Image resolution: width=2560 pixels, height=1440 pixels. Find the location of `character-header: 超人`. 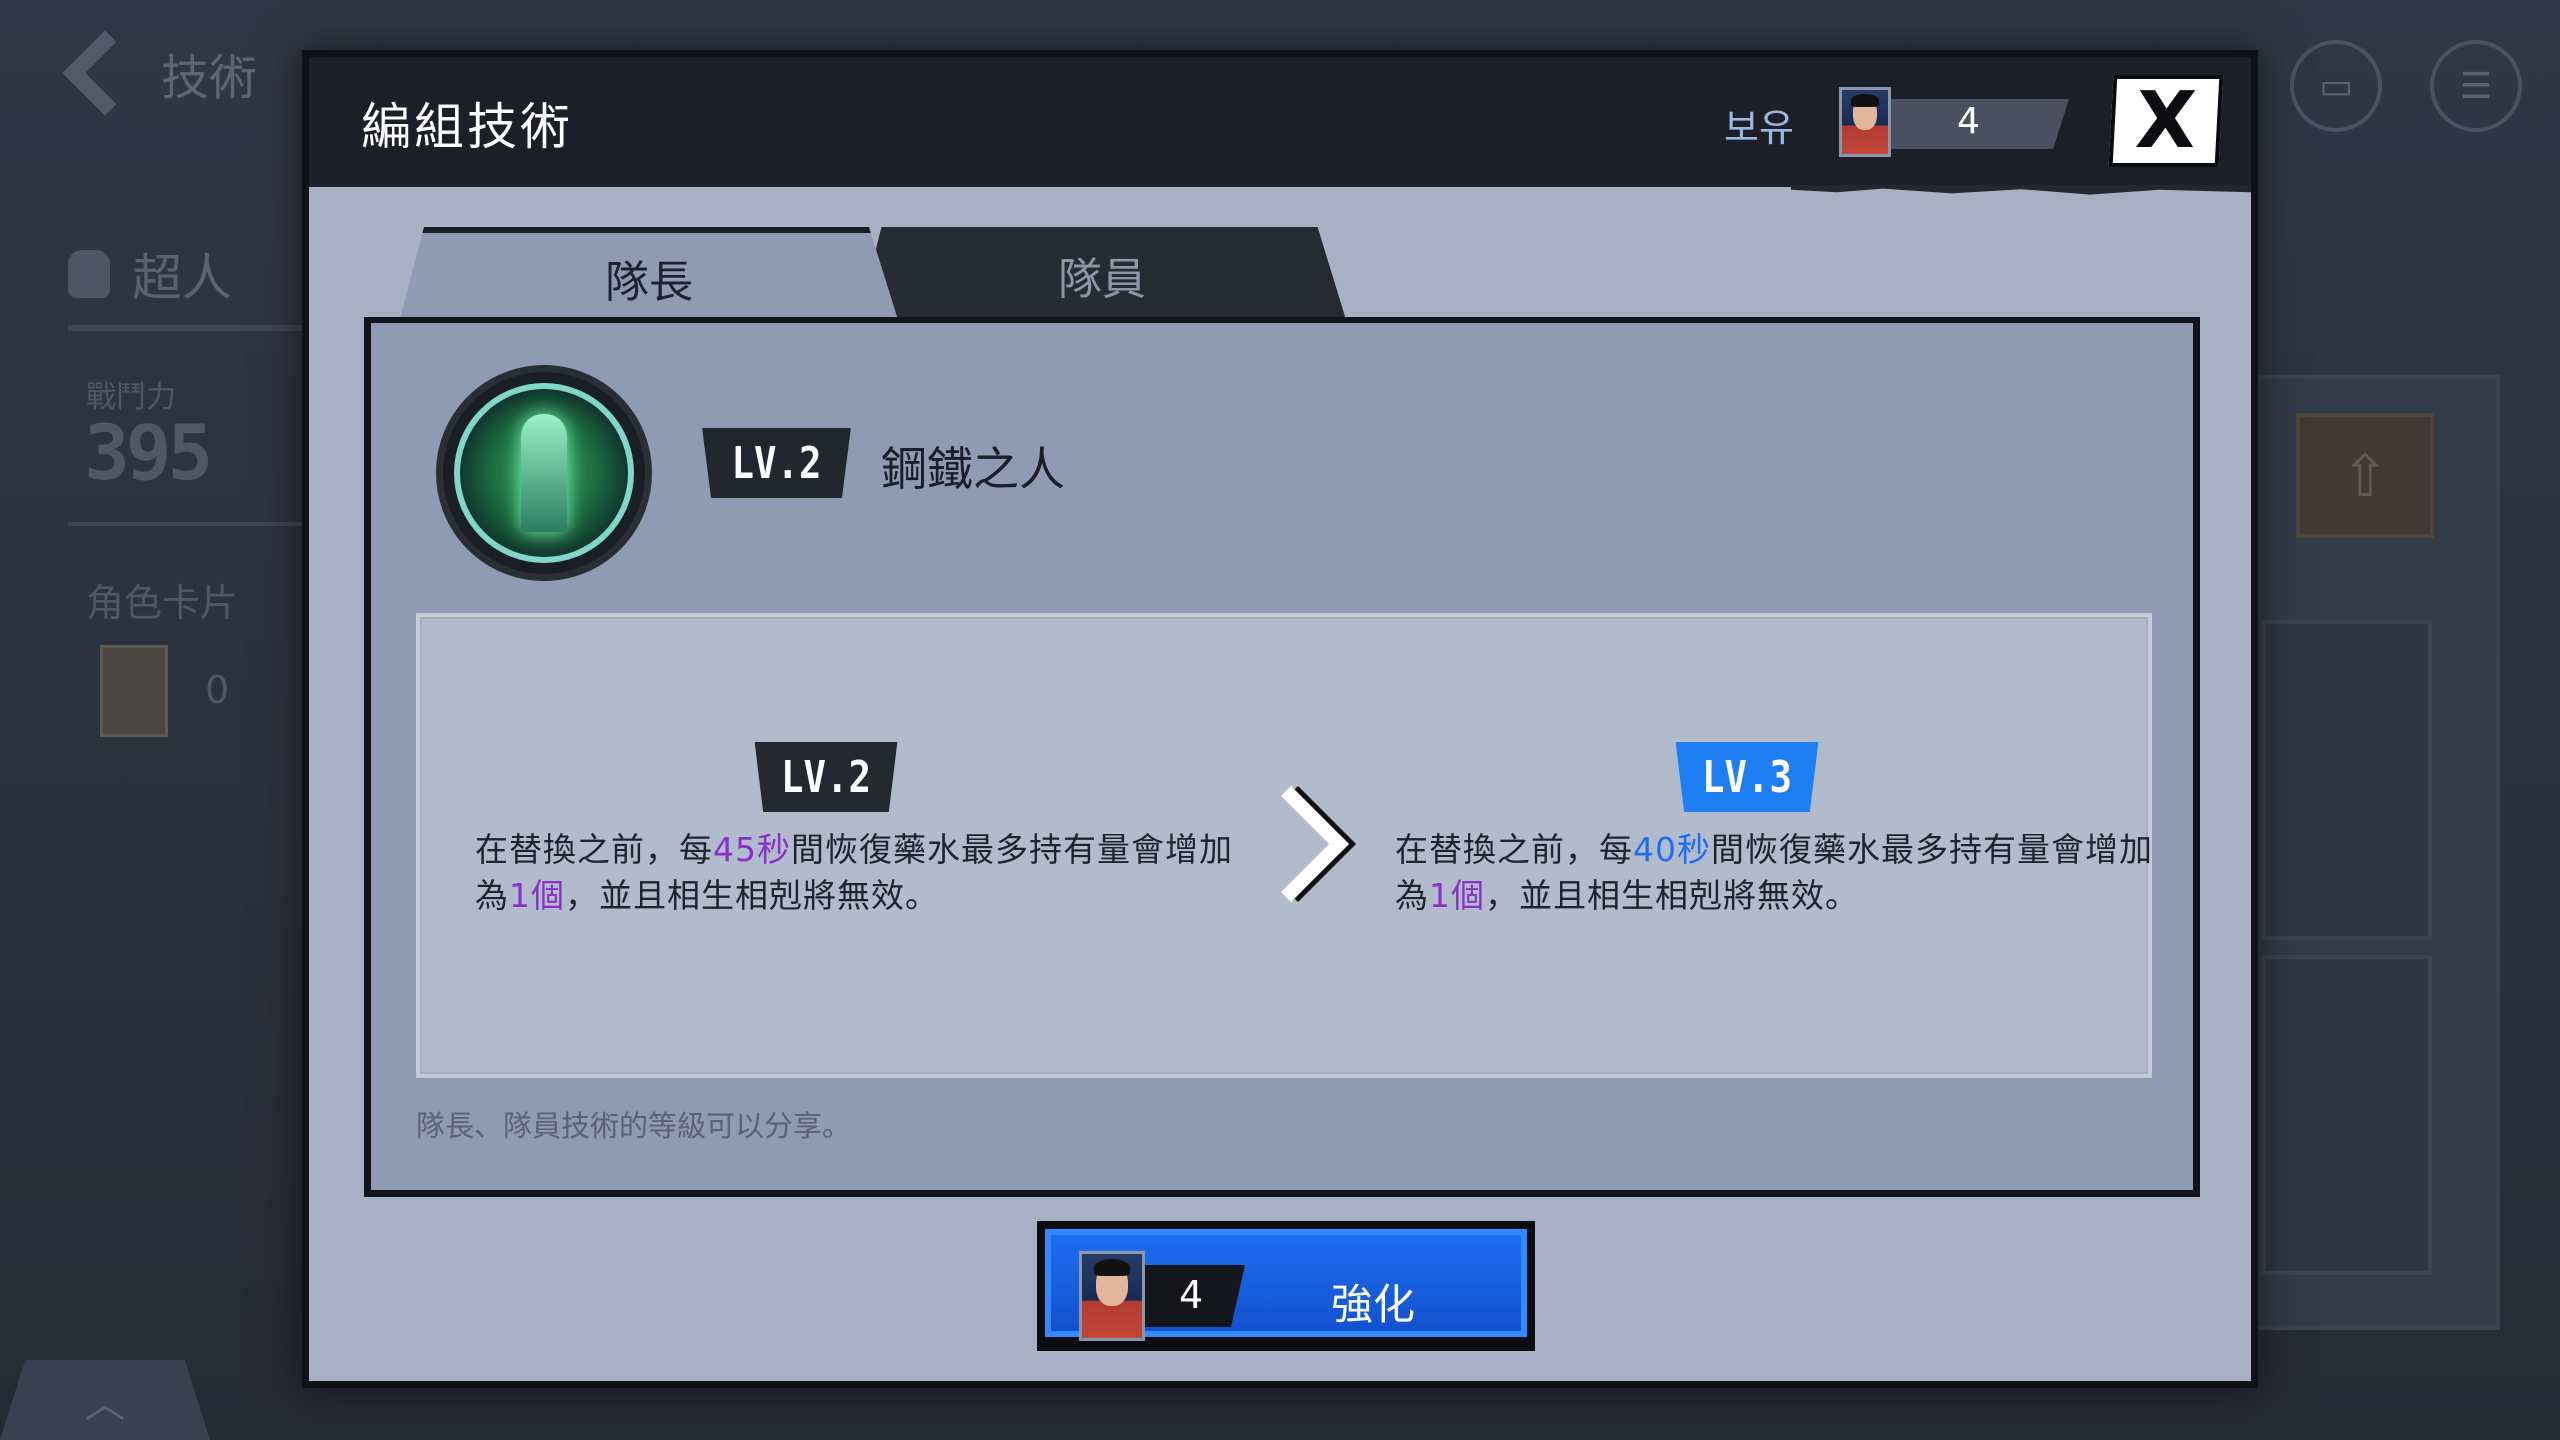

character-header: 超人 is located at coordinates (150, 274).